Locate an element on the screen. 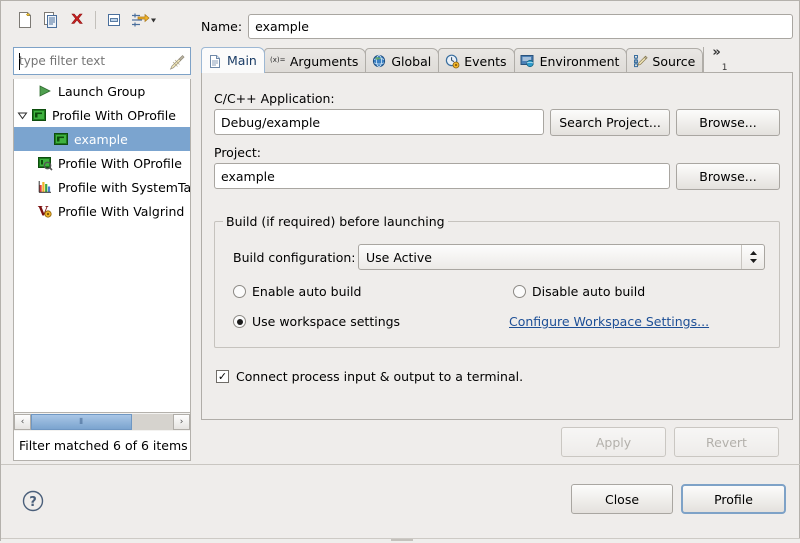 This screenshot has width=800, height=543. tree-row: Launch Group is located at coordinates (102, 91).